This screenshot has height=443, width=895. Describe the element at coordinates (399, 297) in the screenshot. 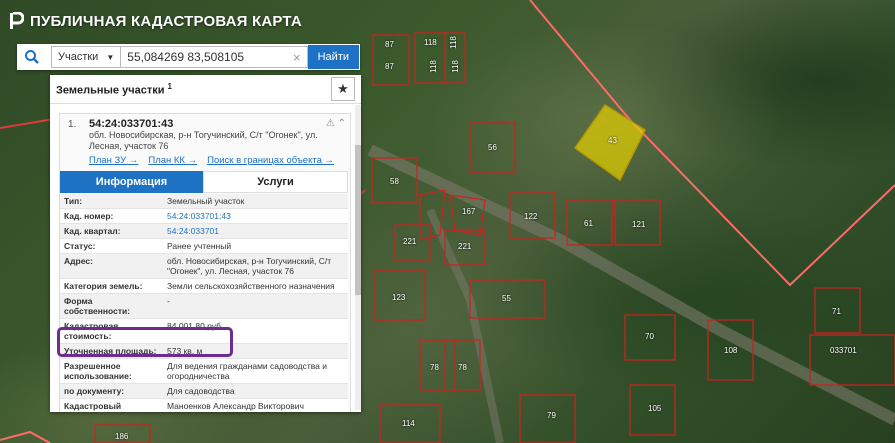

I see `plot-label: 123` at that location.